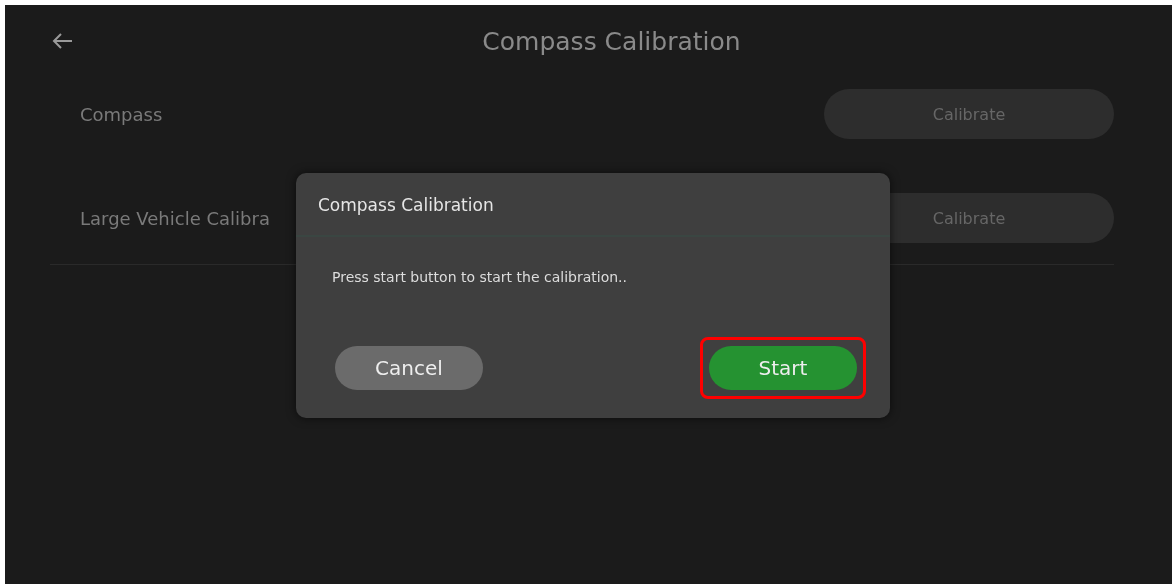  Describe the element at coordinates (174, 218) in the screenshot. I see `setting-label: Large Vehicle Calibra` at that location.